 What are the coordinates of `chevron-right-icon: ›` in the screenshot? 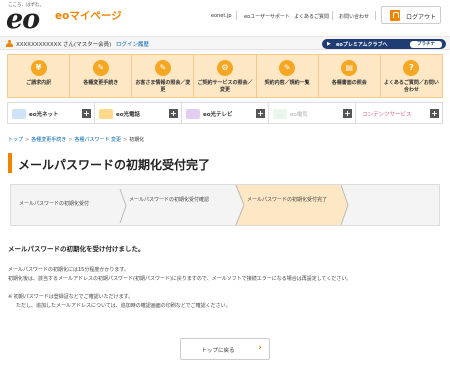 It's located at (260, 348).